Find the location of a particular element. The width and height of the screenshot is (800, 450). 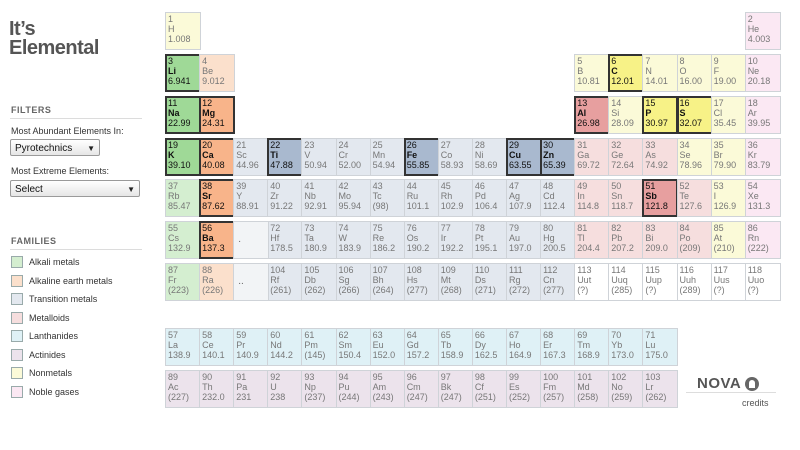

element-cell-ba: 56 Ba 137.3 is located at coordinates (217, 240).